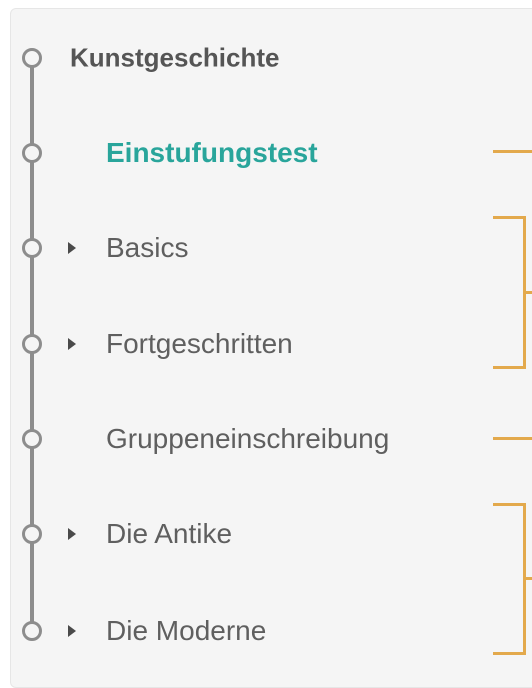 The width and height of the screenshot is (532, 688). I want to click on course-title: Kunstgeschichte, so click(175, 58).